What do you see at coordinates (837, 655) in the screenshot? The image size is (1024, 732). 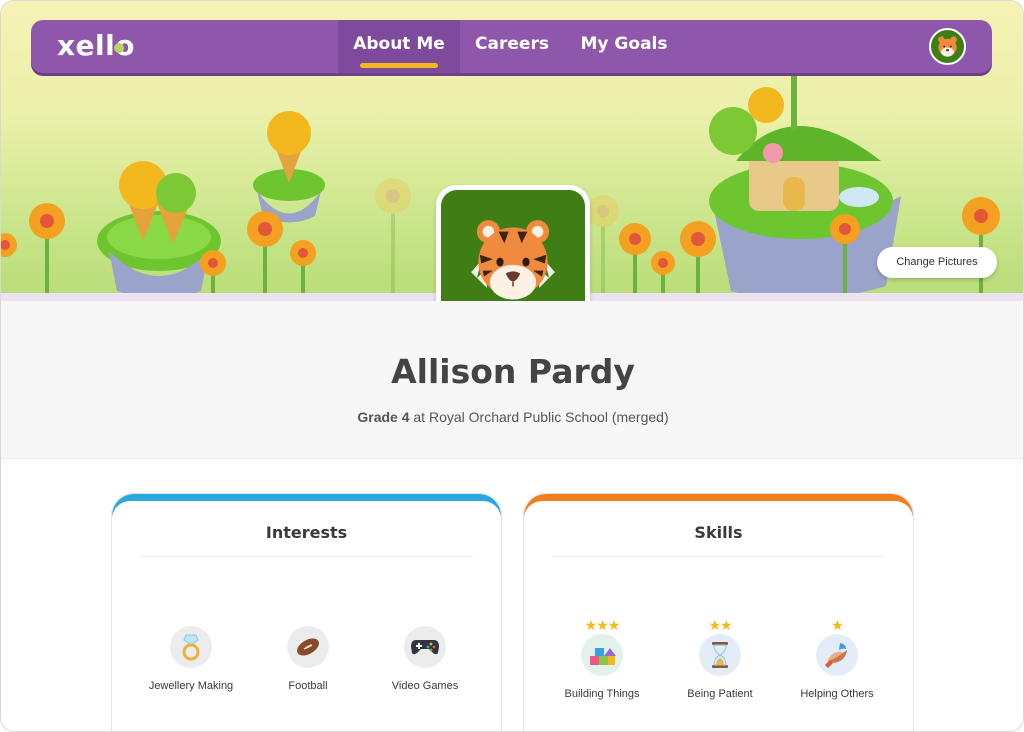 I see `helping-hands-icon` at bounding box center [837, 655].